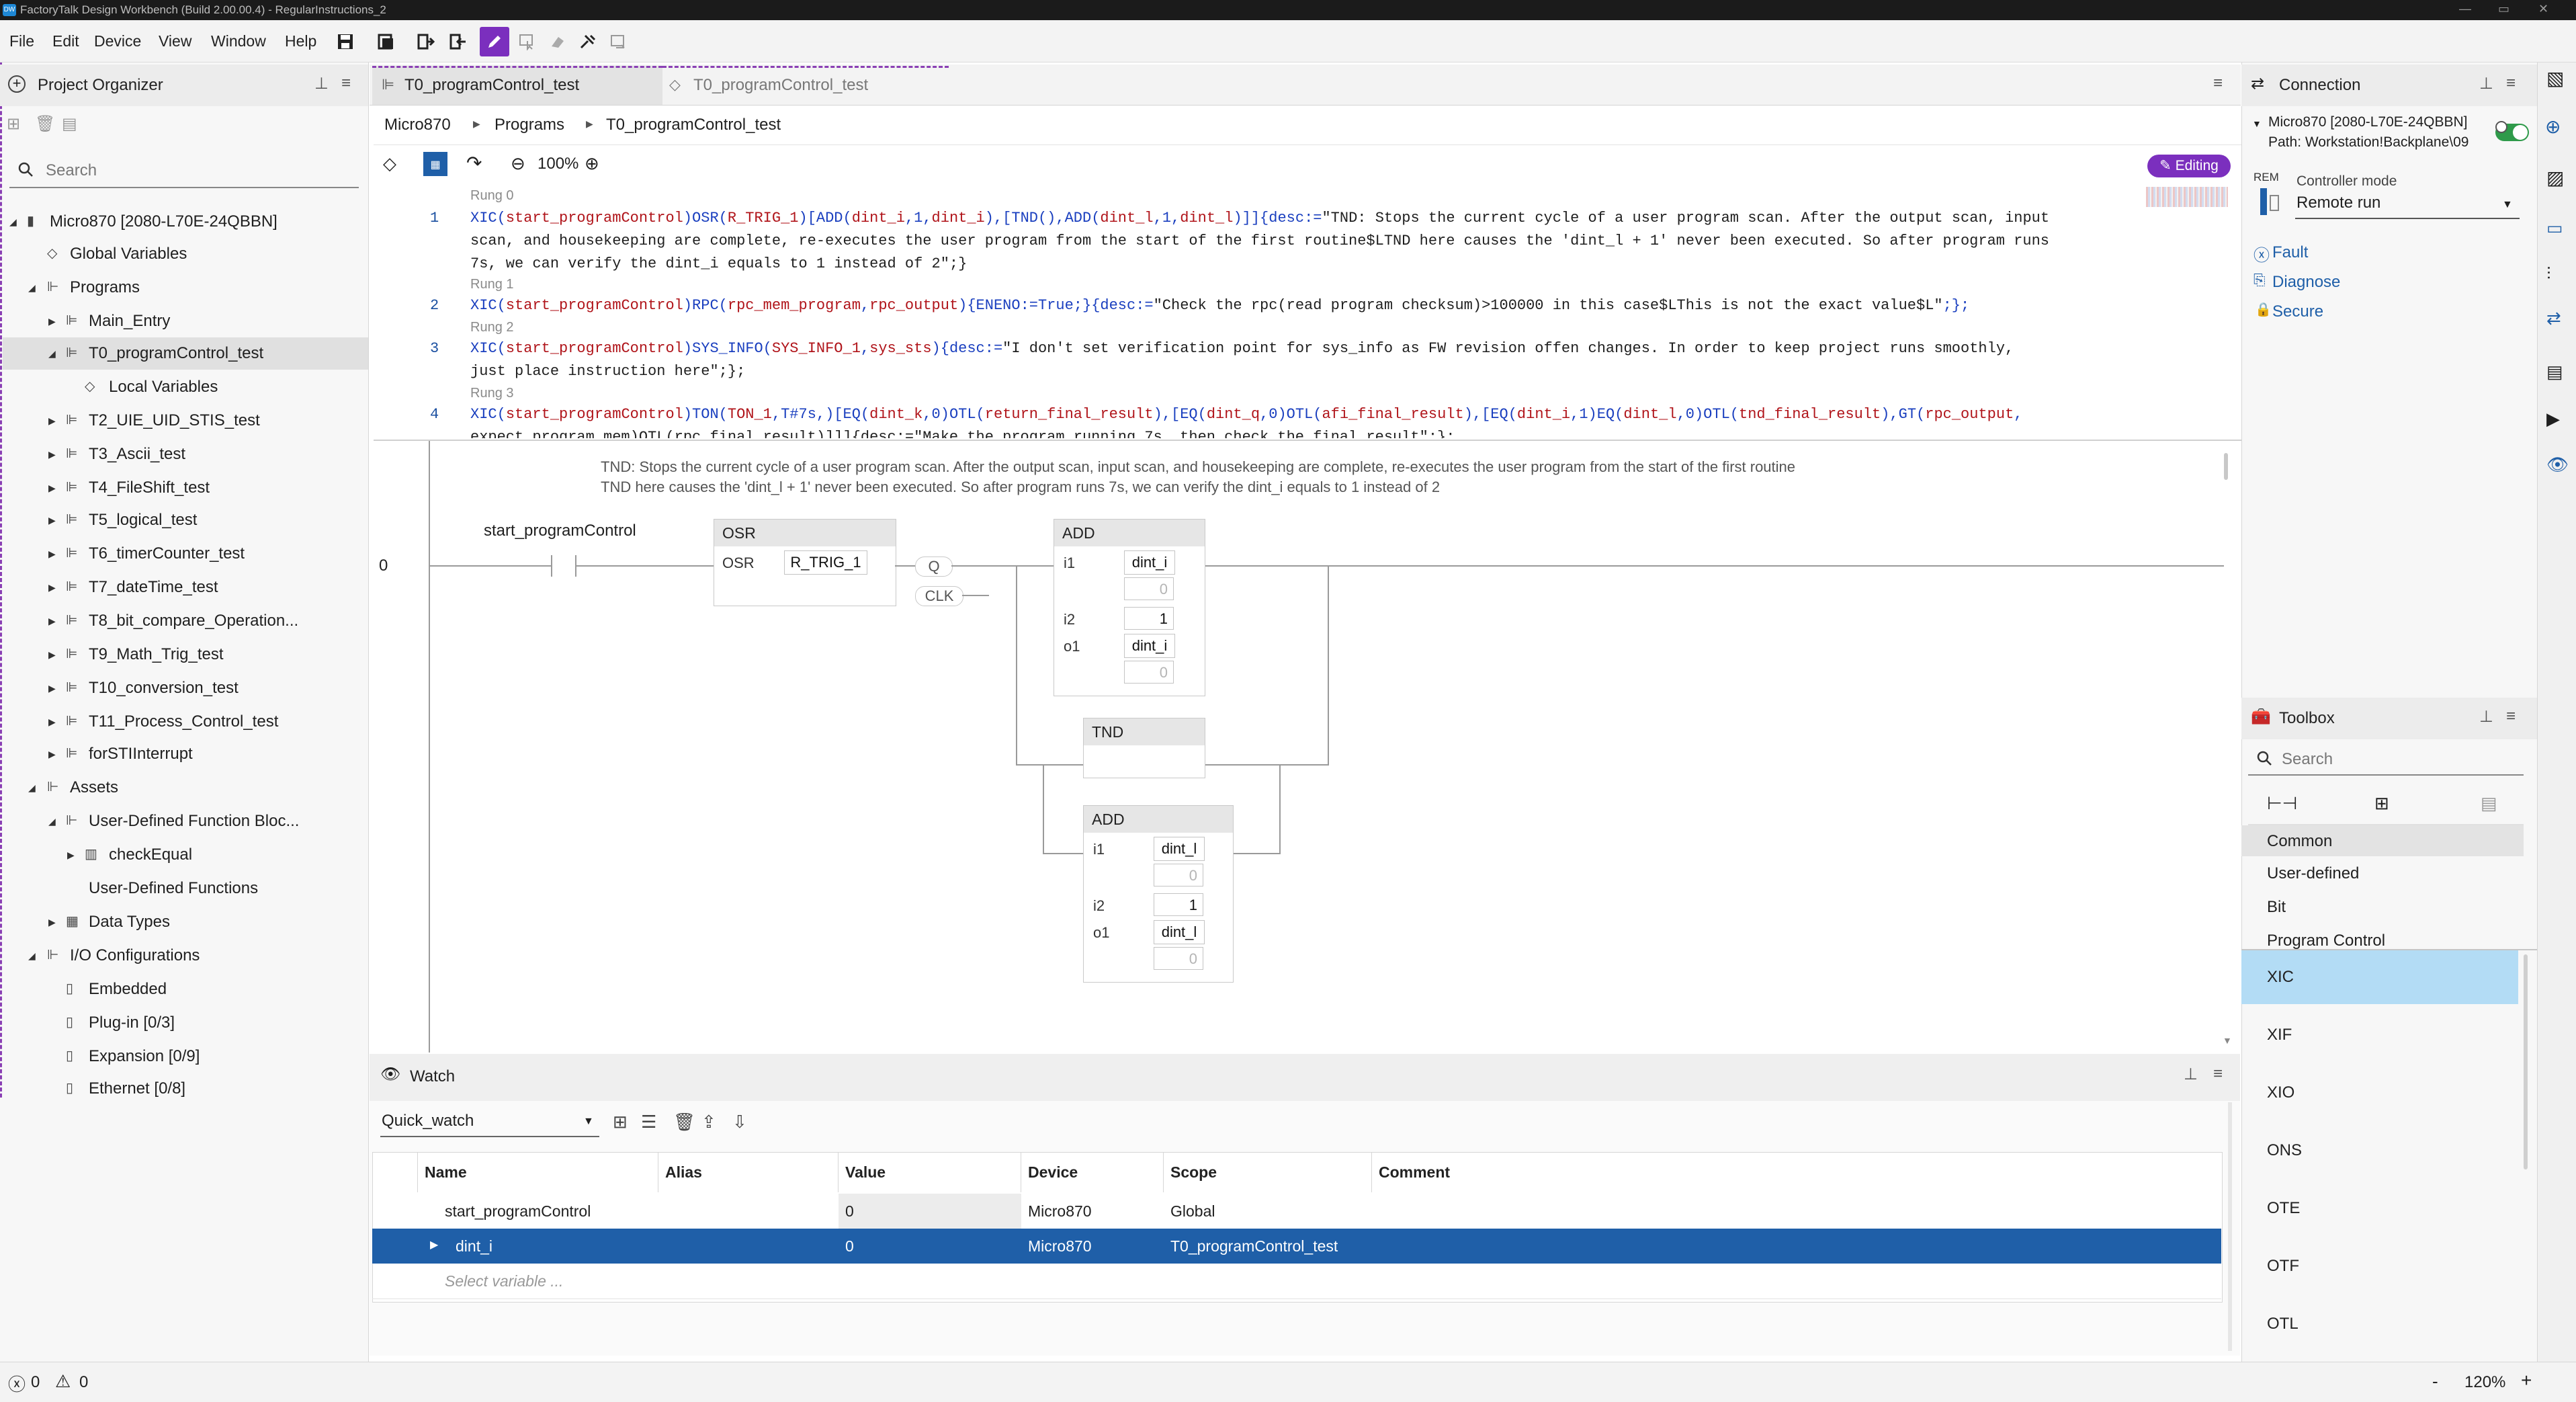 This screenshot has height=1402, width=2576. I want to click on zoom-in-icon: ⊕, so click(592, 164).